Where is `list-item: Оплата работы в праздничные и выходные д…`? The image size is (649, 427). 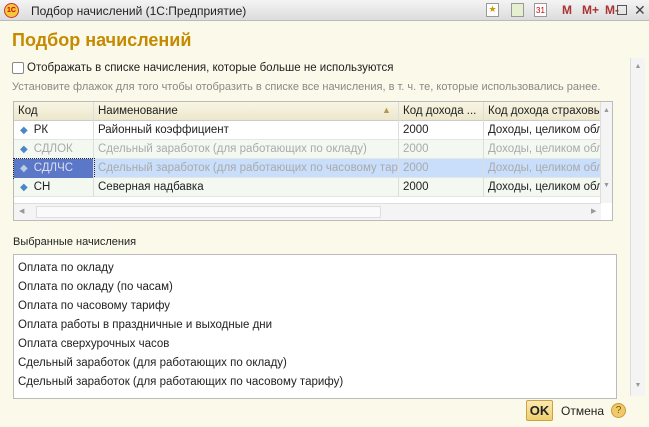
list-item: Оплата работы в праздничные и выходные д… is located at coordinates (145, 325).